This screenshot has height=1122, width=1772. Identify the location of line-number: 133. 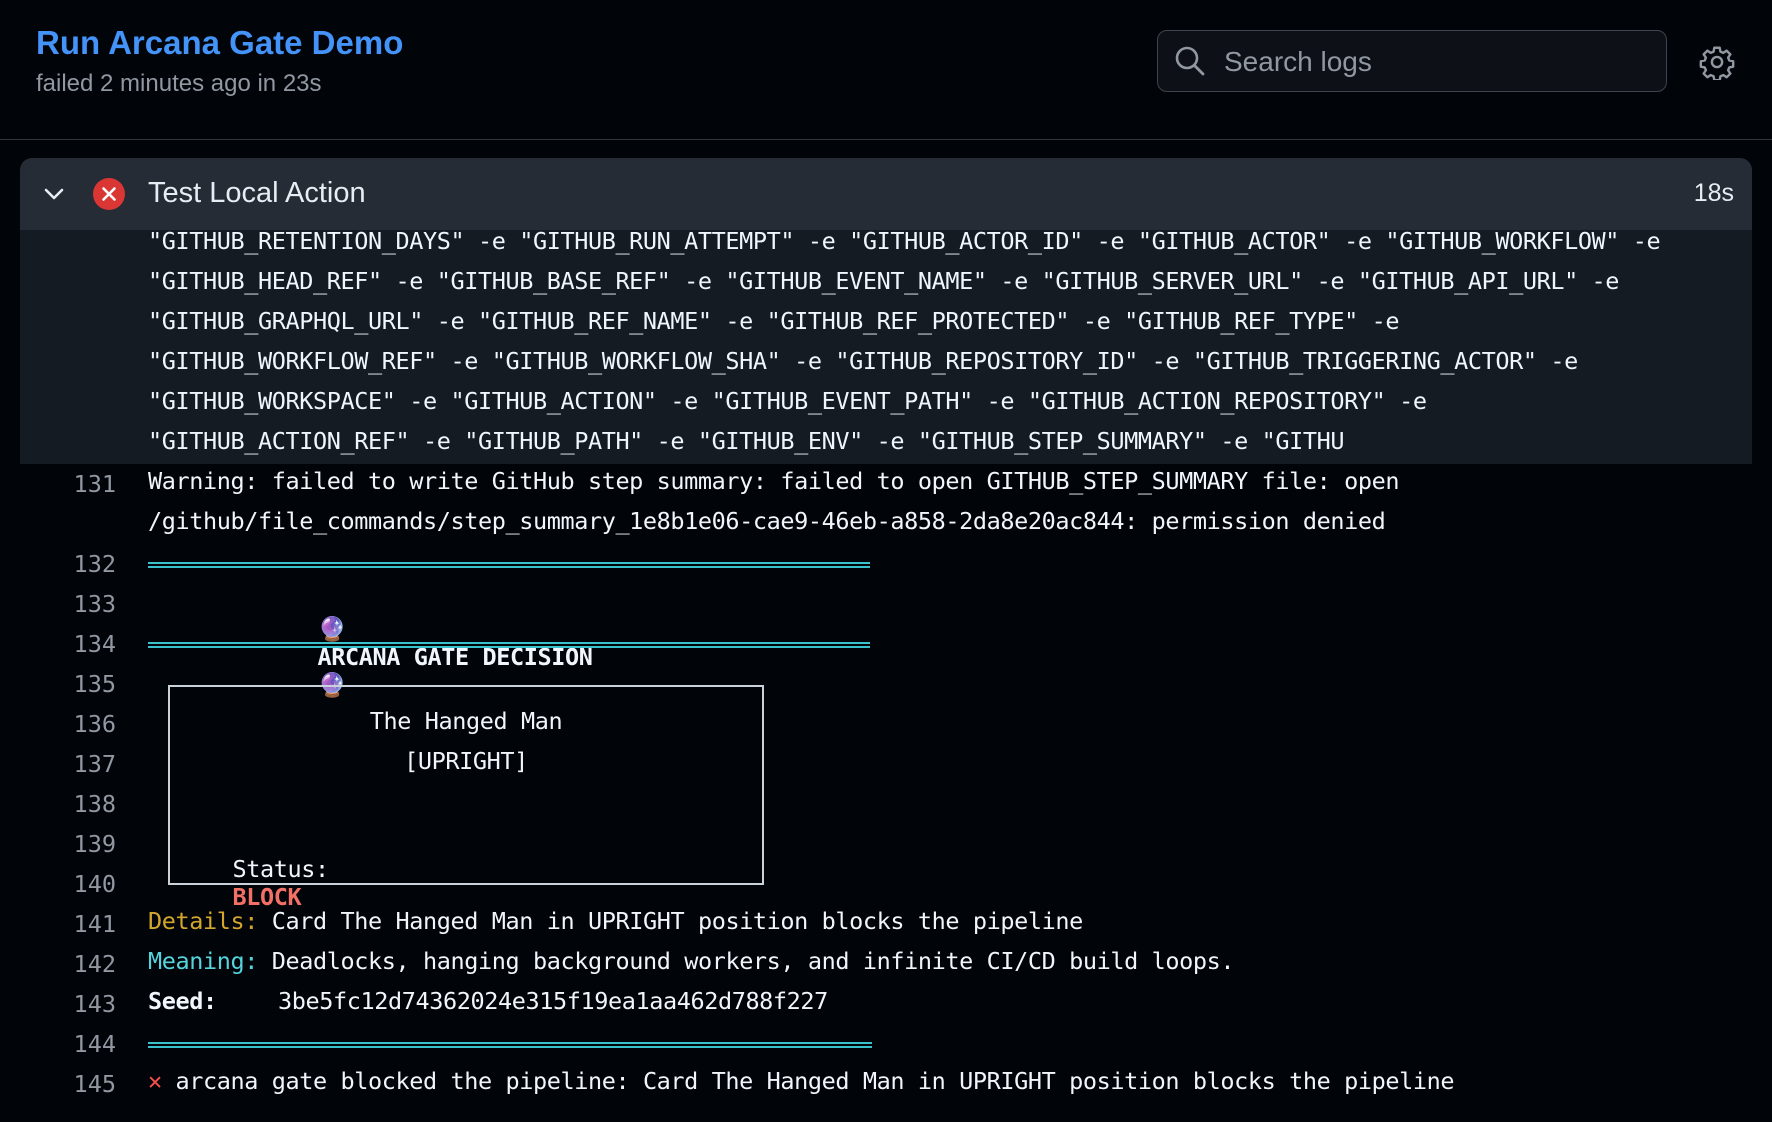
(78, 604).